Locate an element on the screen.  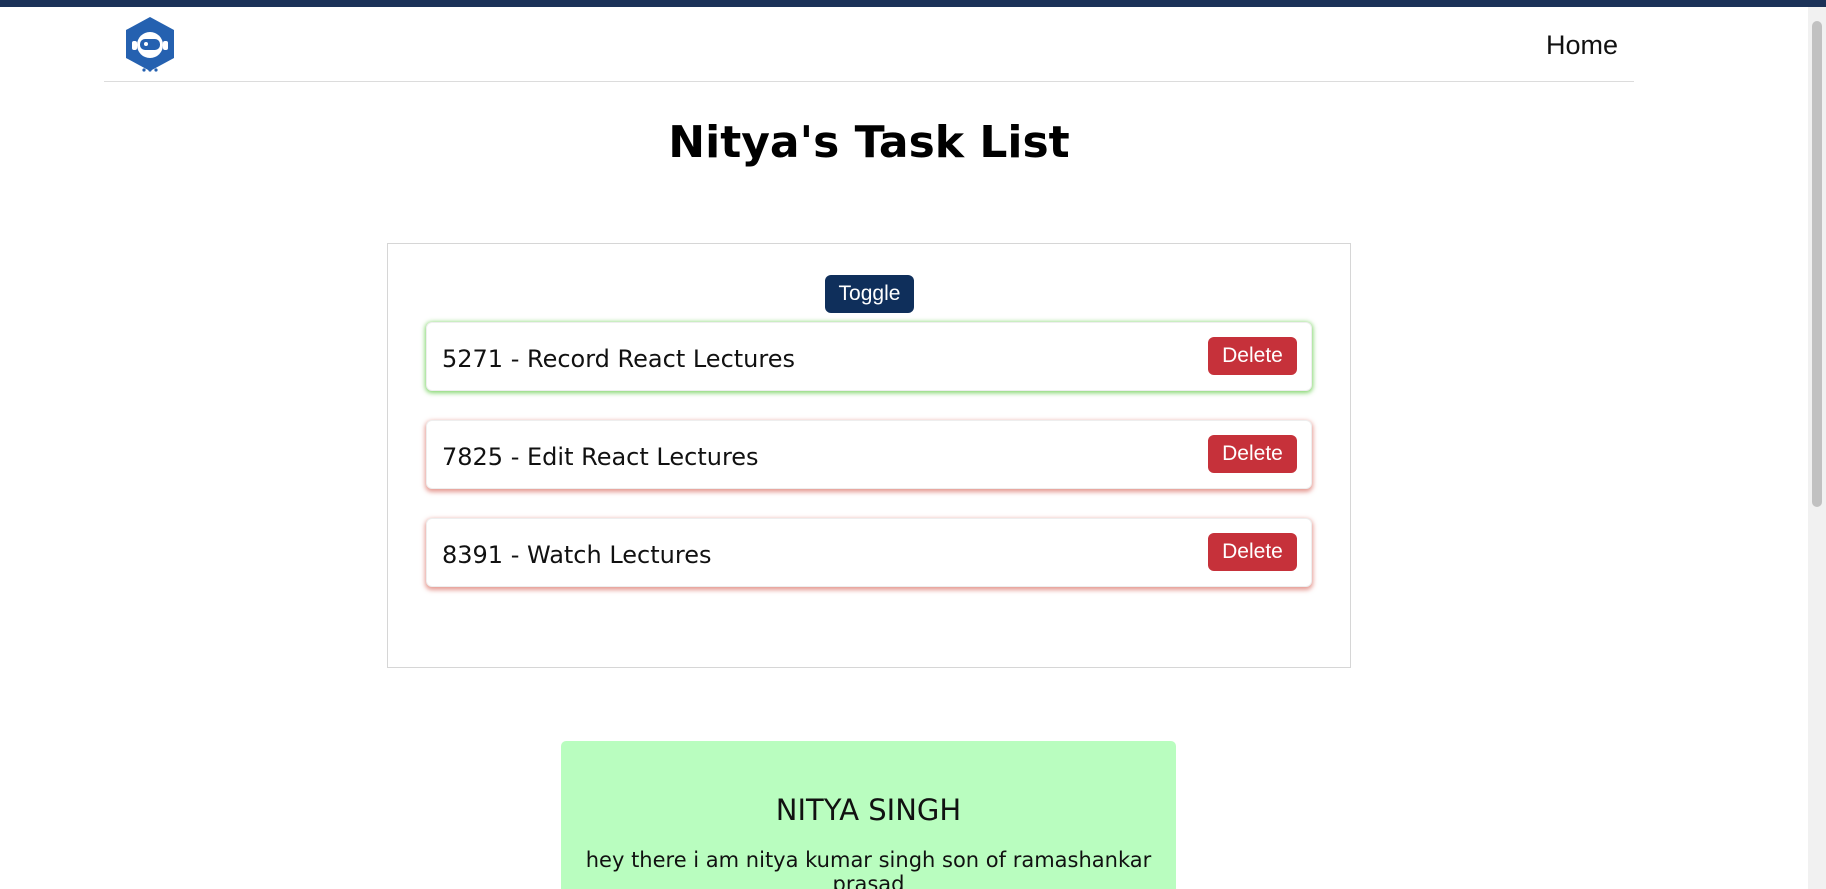
task-item: 5271 - Record React Lectures Delete is located at coordinates (869, 356).